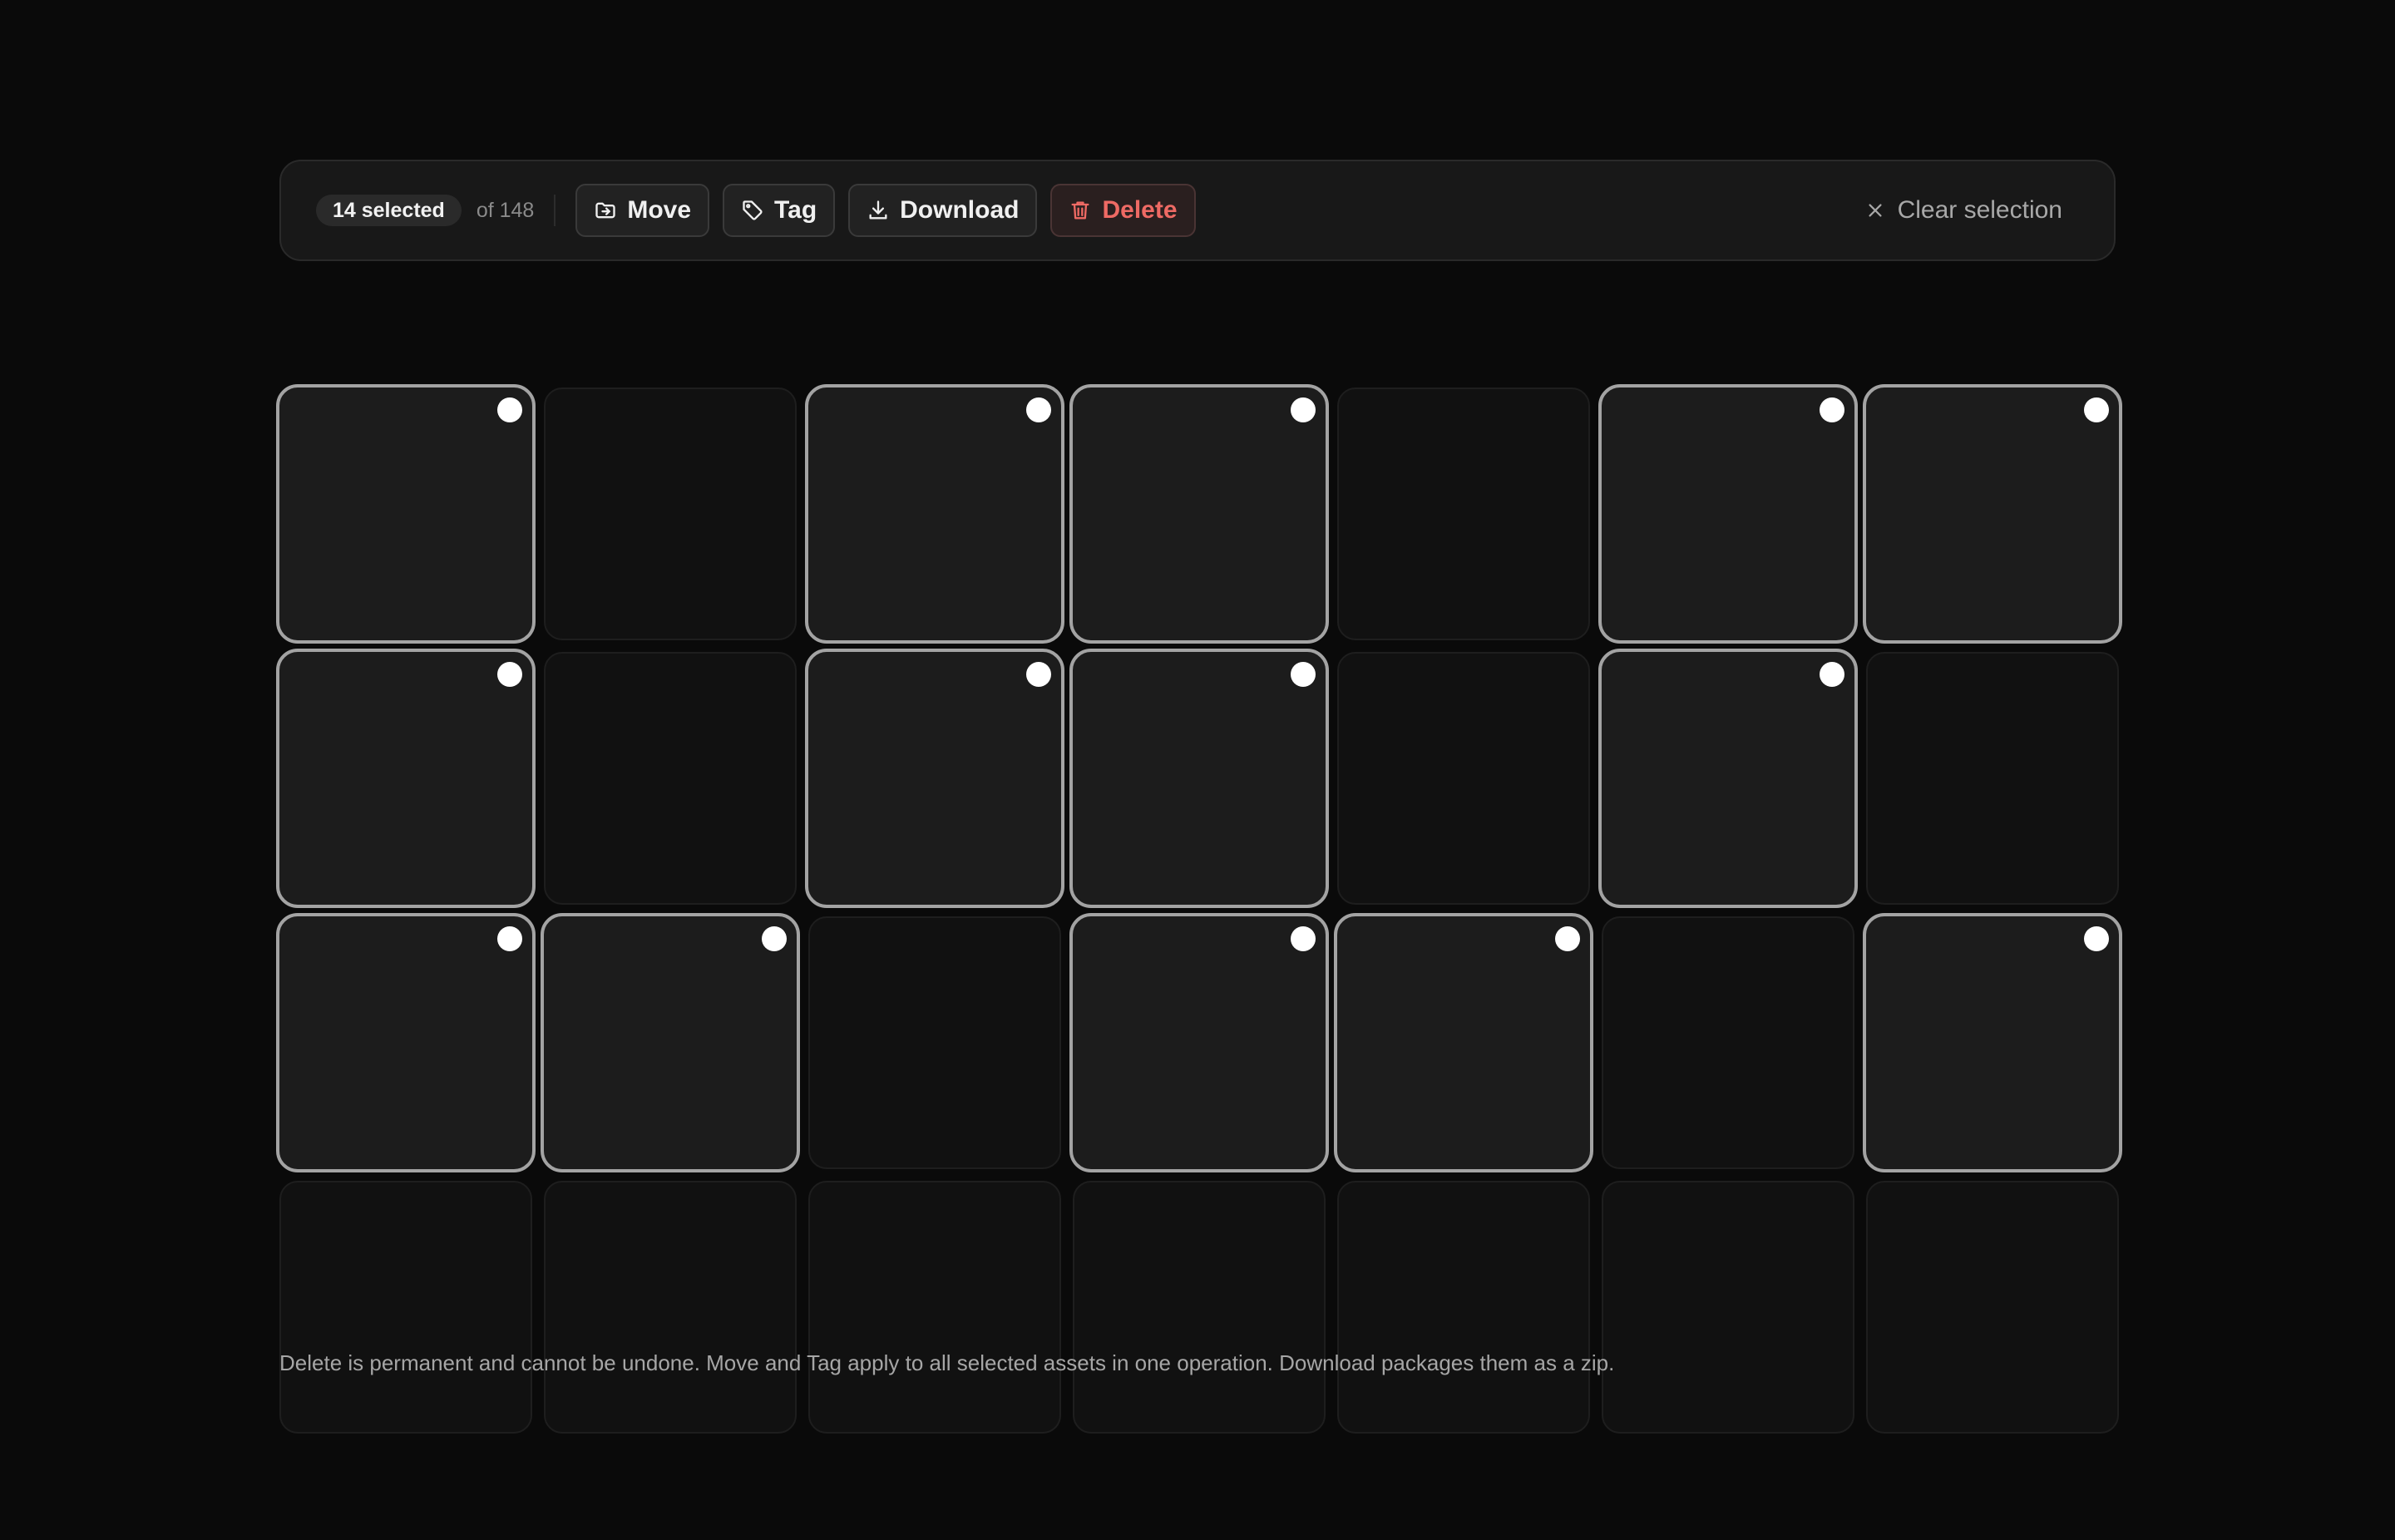 This screenshot has height=1540, width=2395. I want to click on trash-icon, so click(1080, 211).